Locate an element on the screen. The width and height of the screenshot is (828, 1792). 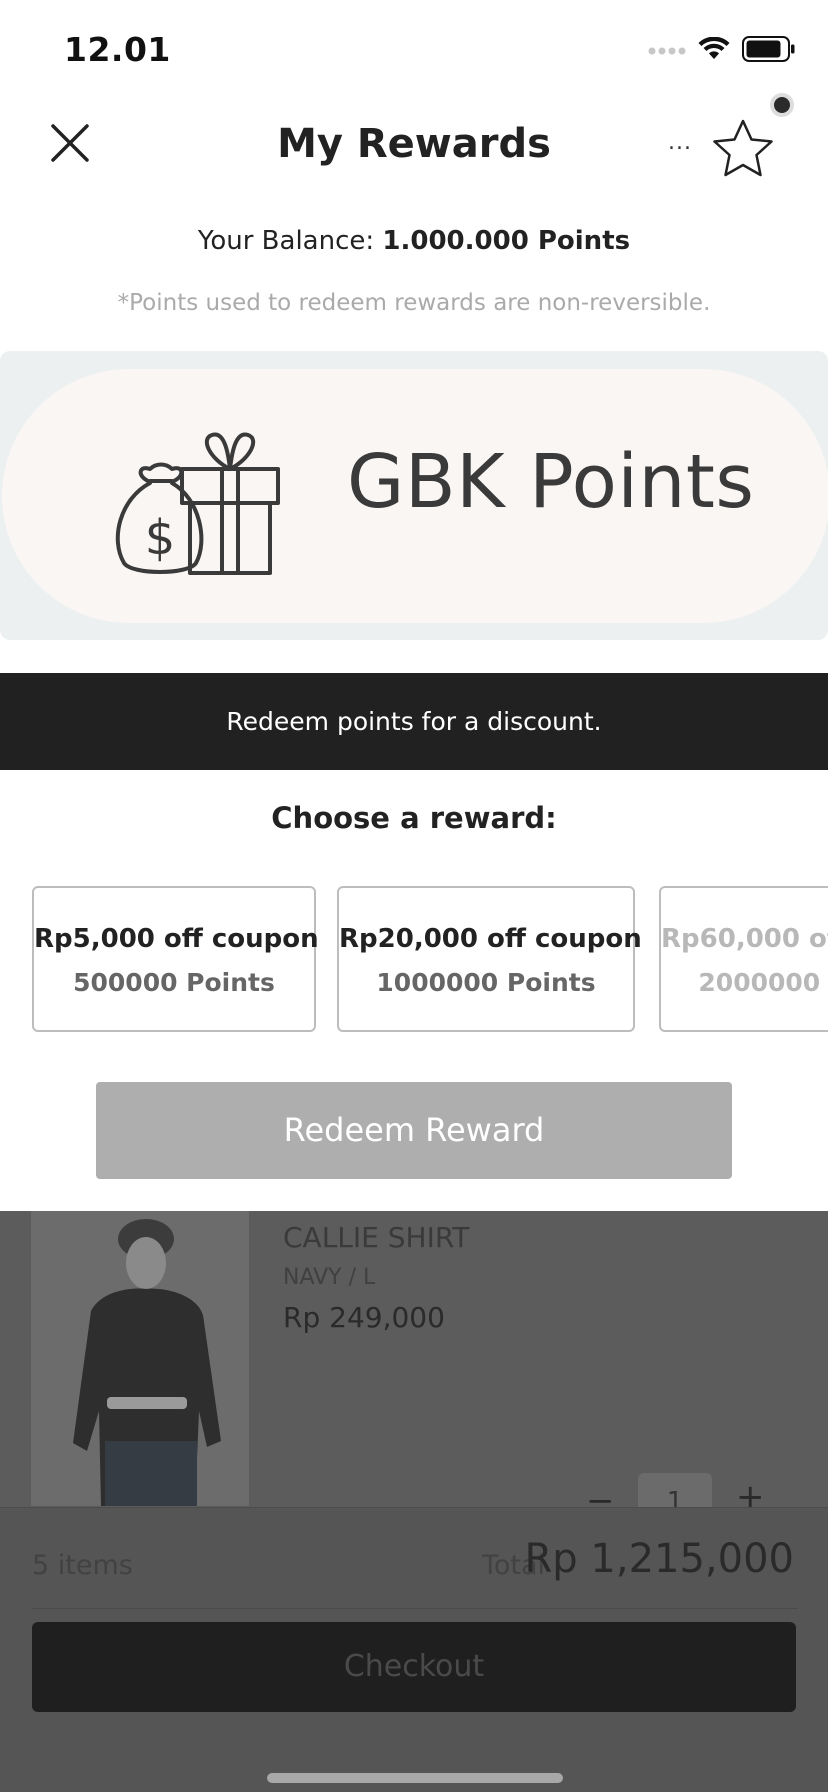
balance-label: Your Balance: is located at coordinates (286, 241).